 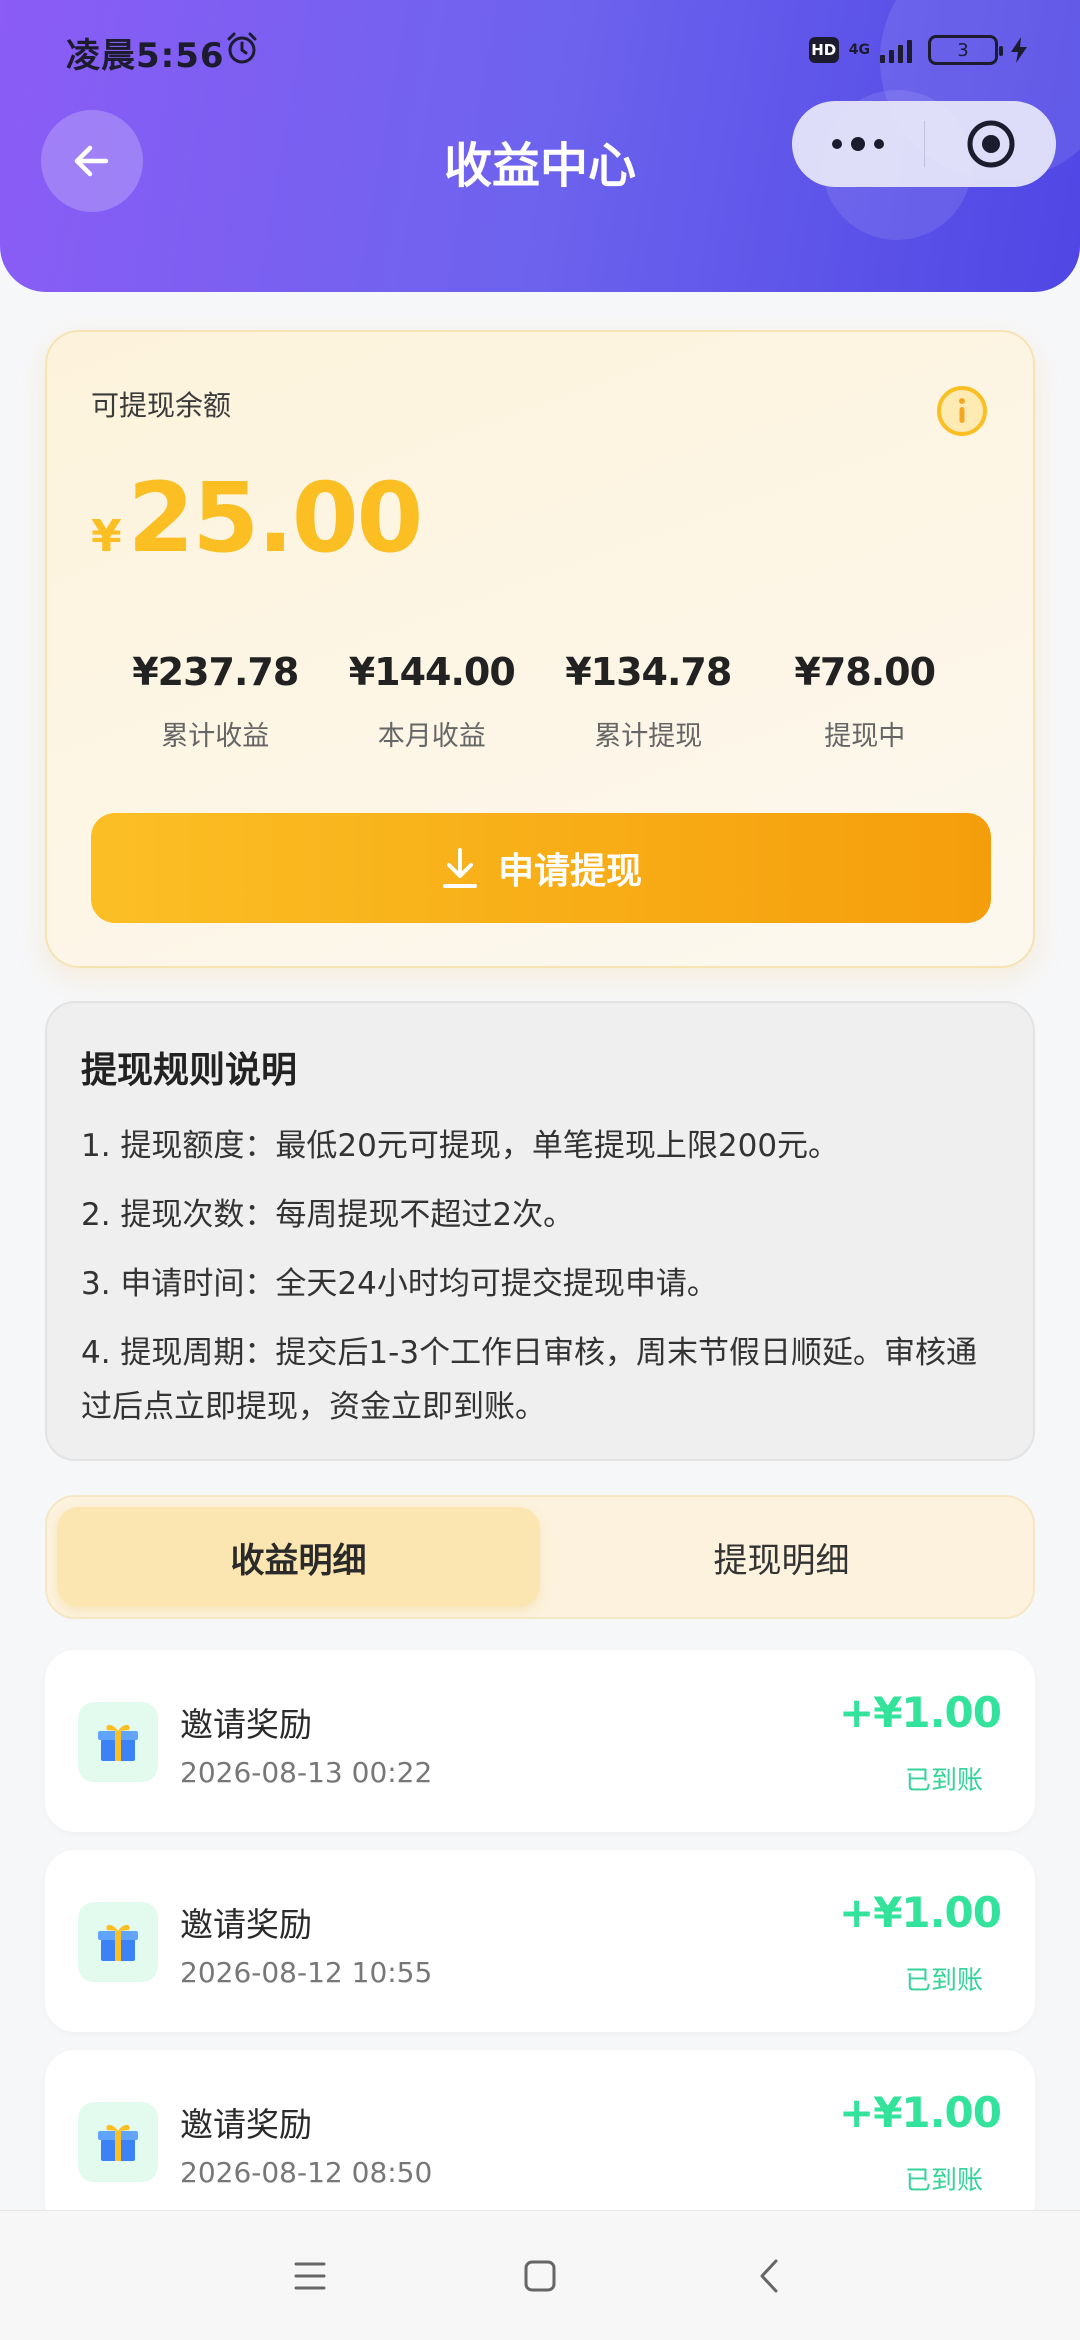 What do you see at coordinates (275, 518) in the screenshot?
I see `balance-value: 25.00` at bounding box center [275, 518].